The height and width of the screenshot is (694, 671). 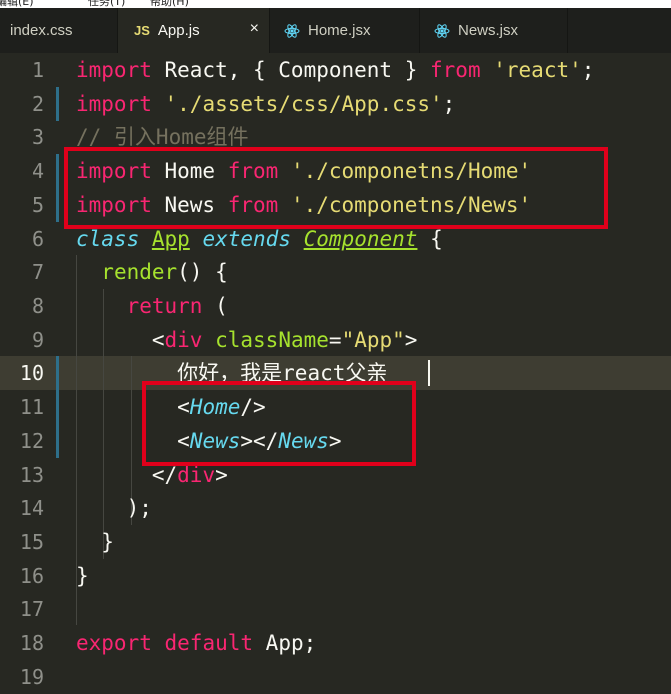 What do you see at coordinates (291, 70) in the screenshot?
I see `code-text: React, { Component }` at bounding box center [291, 70].